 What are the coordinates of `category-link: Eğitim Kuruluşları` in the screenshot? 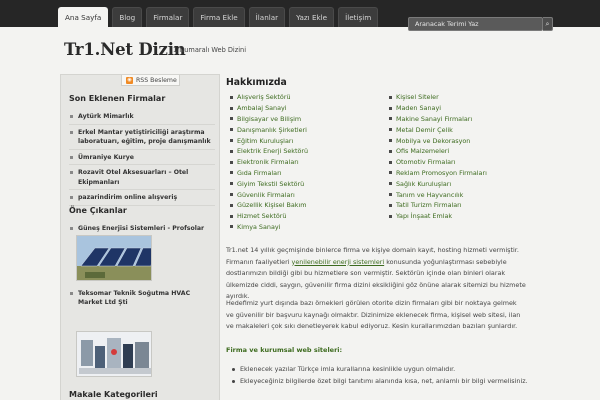 It's located at (269, 140).